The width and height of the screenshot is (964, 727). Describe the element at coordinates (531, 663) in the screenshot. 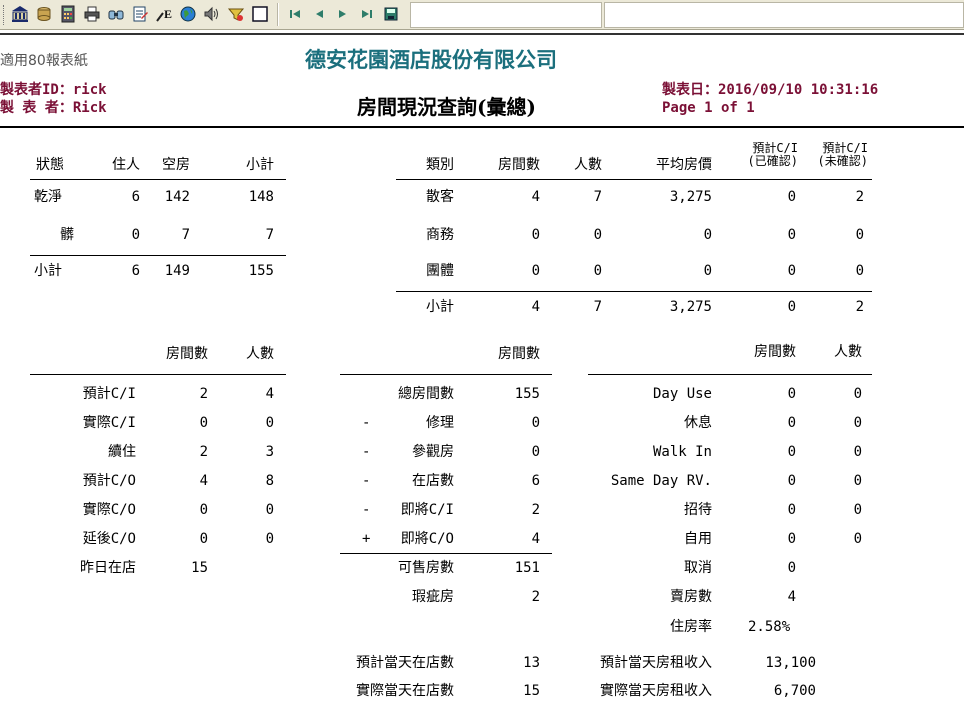

I see `expected-in-house-value: 13` at that location.